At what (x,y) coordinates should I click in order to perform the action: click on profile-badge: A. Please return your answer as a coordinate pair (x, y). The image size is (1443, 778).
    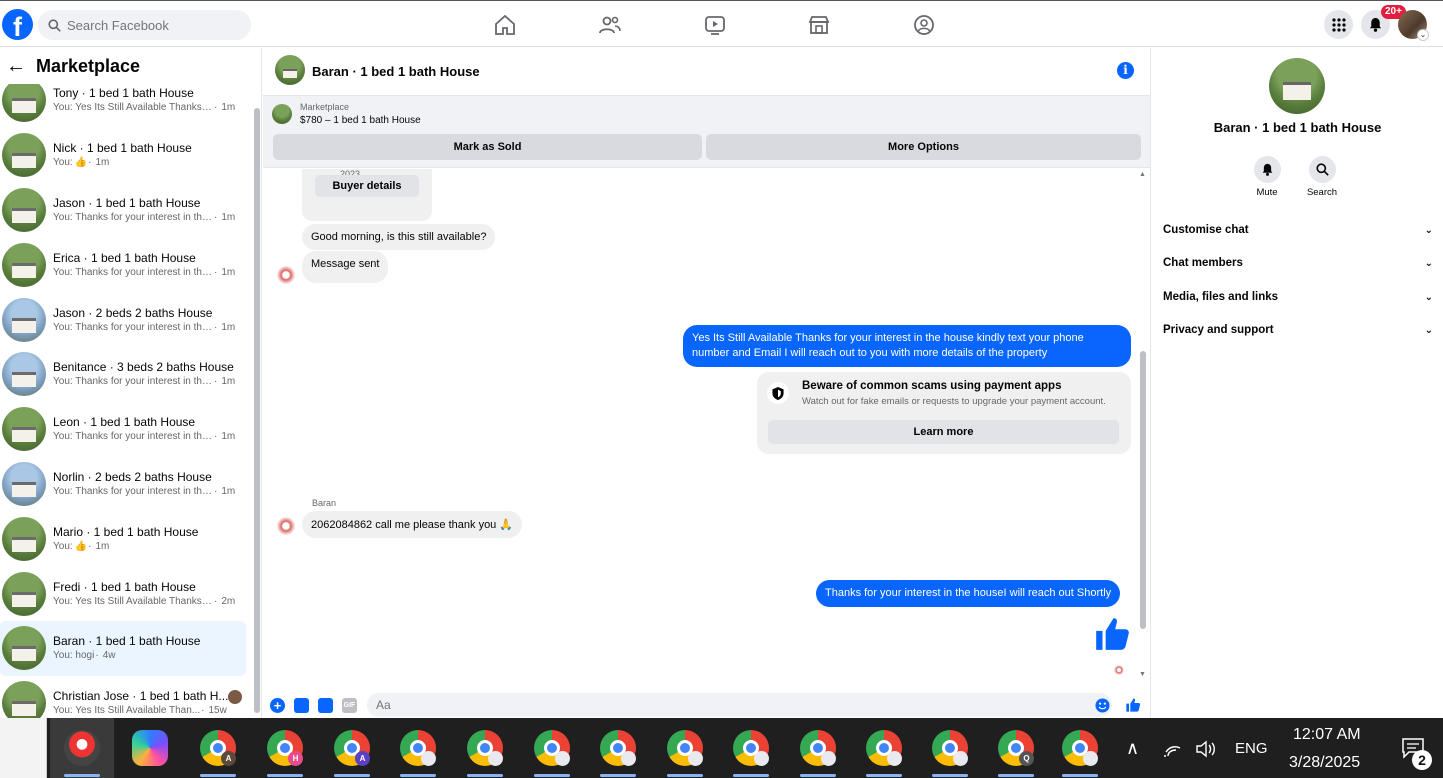
    Looking at the image, I should click on (362, 758).